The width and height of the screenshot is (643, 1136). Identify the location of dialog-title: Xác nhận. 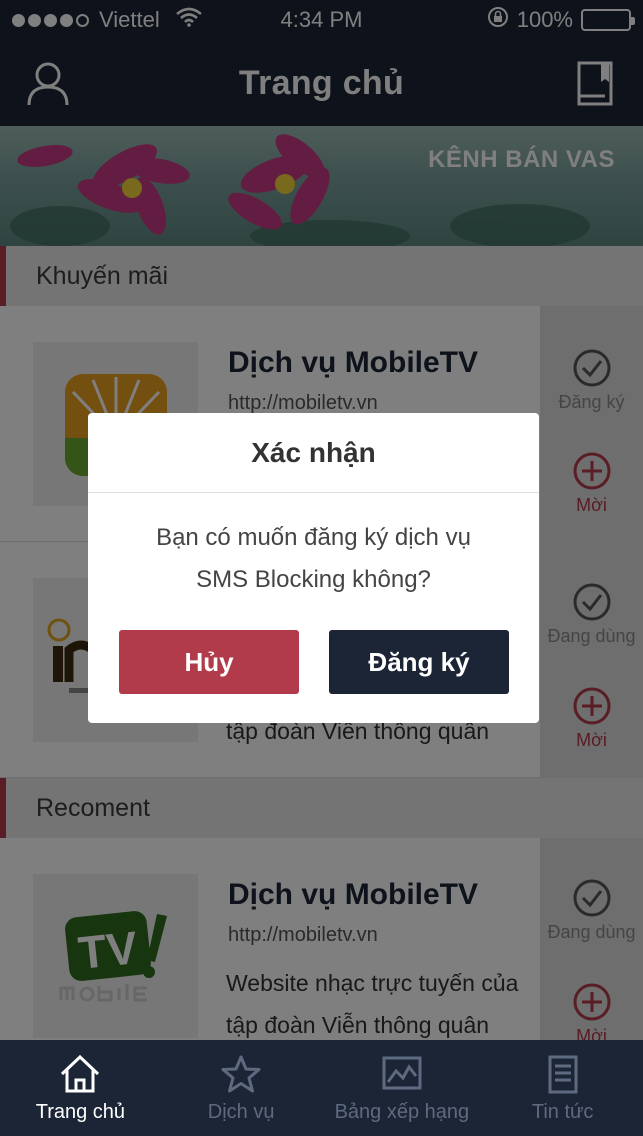
(313, 453).